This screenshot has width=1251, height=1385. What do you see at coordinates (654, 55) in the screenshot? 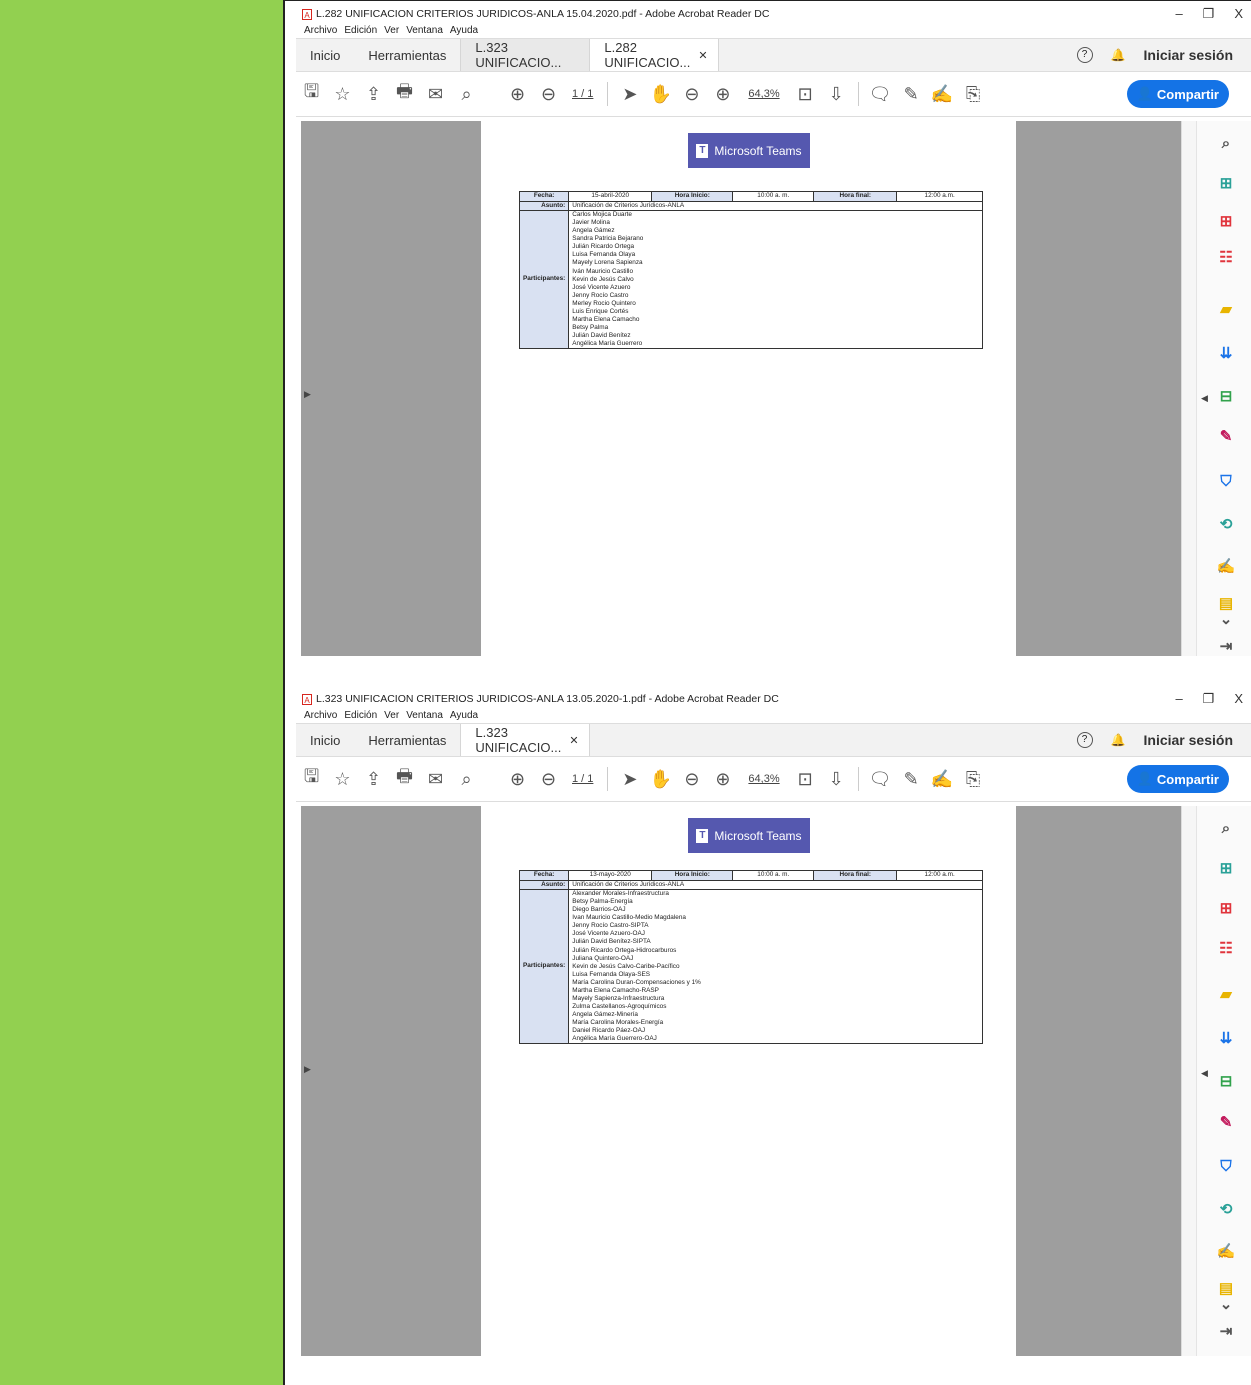
I see `tab-document-active: L.282 UNIFICACIO... ✕` at bounding box center [654, 55].